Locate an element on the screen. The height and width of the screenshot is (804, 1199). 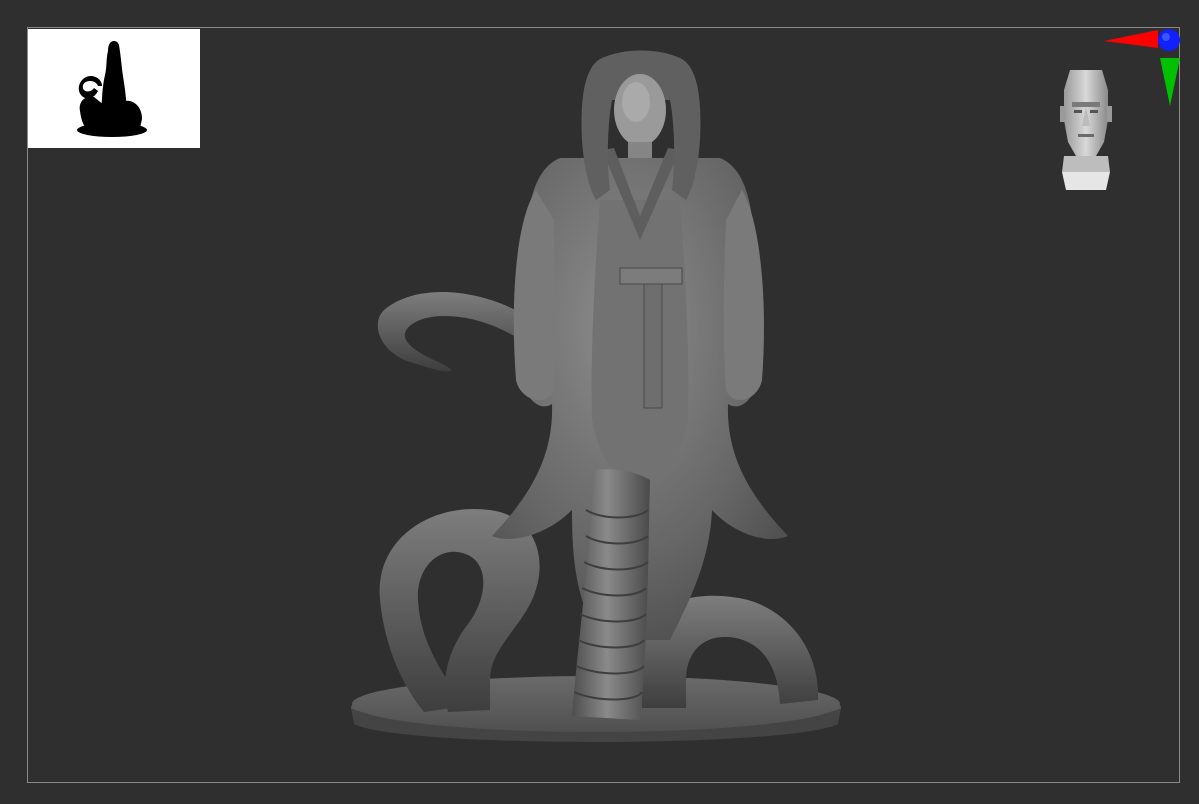
figure-silhouette-icon is located at coordinates (112, 89).